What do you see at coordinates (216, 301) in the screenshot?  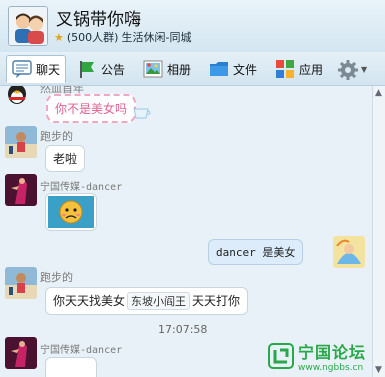 I see `message-text: 天天打你` at bounding box center [216, 301].